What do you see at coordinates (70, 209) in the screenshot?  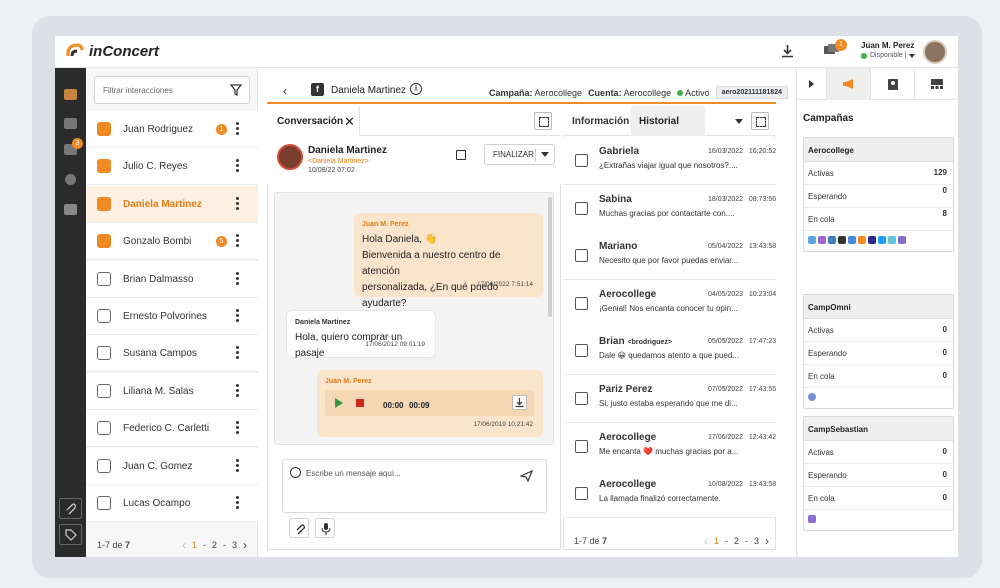 I see `binoculars-icon` at bounding box center [70, 209].